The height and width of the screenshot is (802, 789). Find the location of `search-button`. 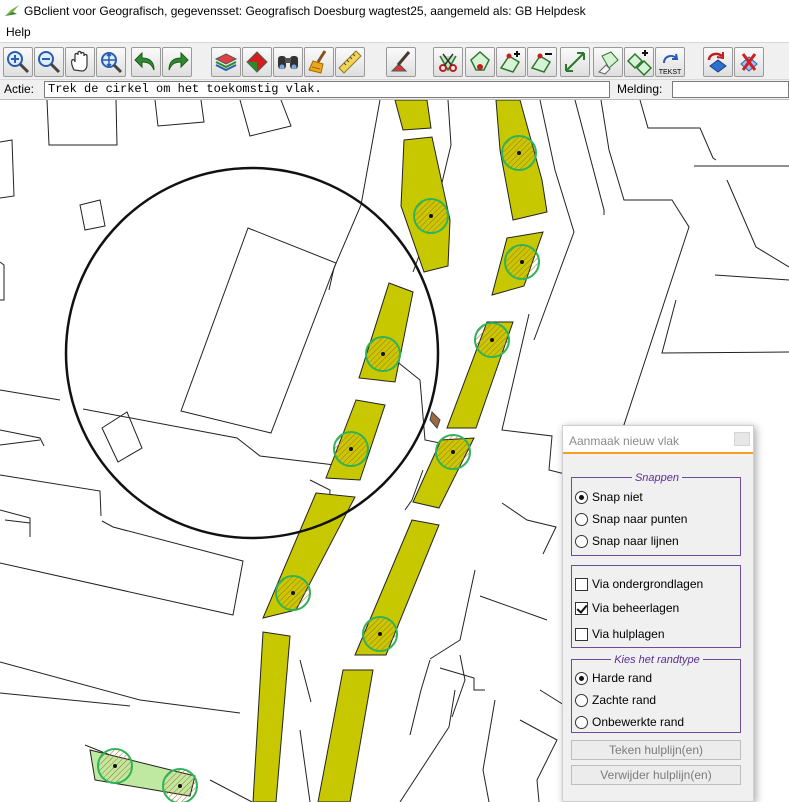

search-button is located at coordinates (288, 62).